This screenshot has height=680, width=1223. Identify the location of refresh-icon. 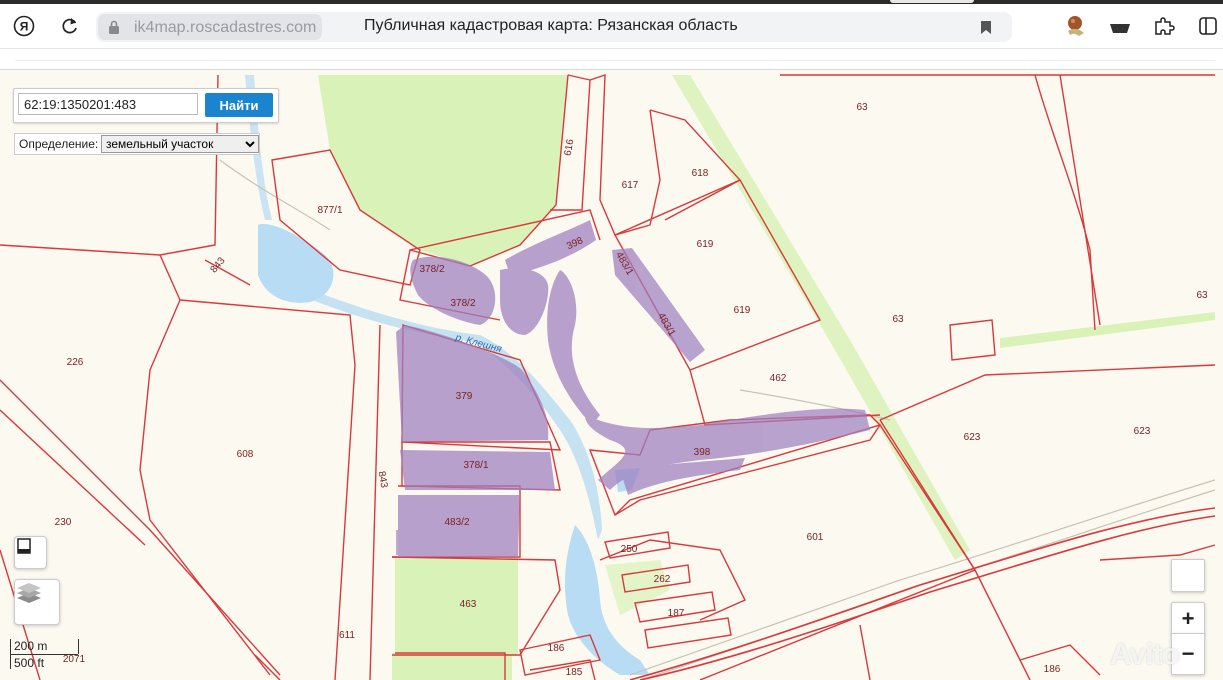
(70, 26).